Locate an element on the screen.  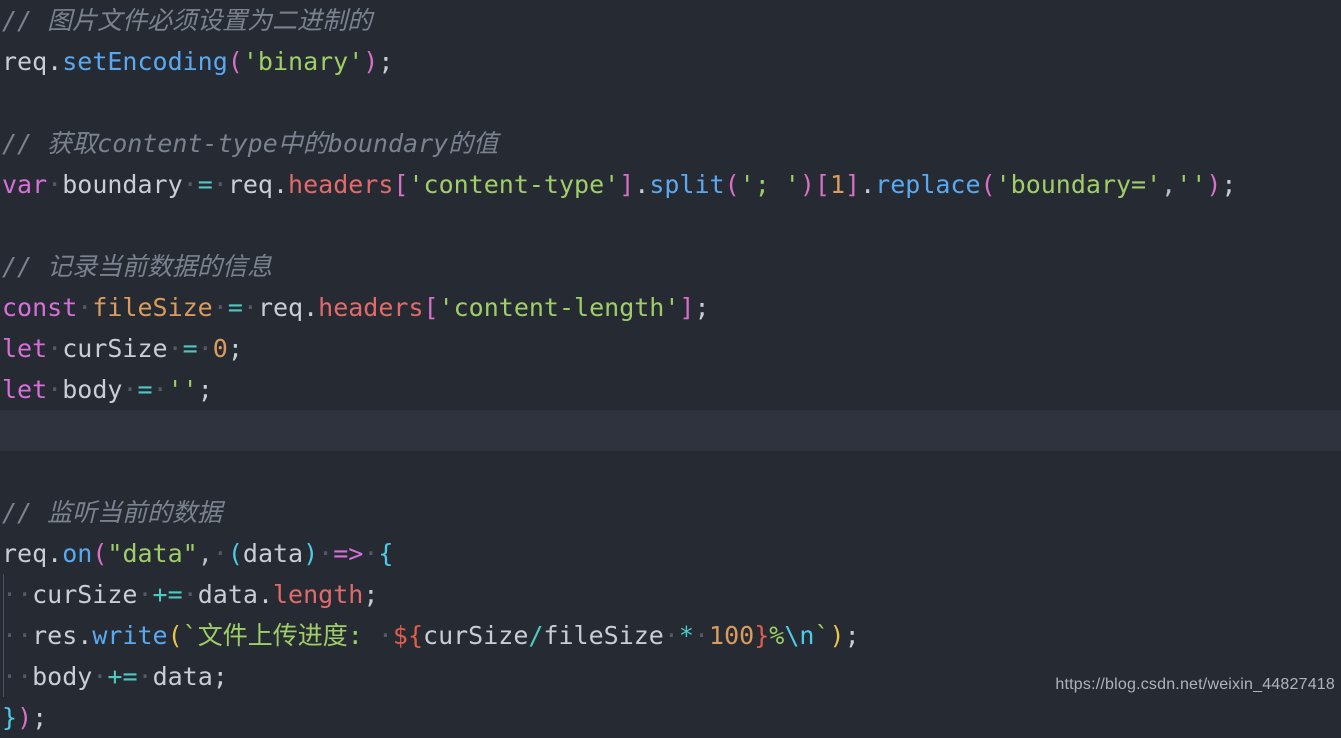
comma-token: , is located at coordinates (1169, 184).